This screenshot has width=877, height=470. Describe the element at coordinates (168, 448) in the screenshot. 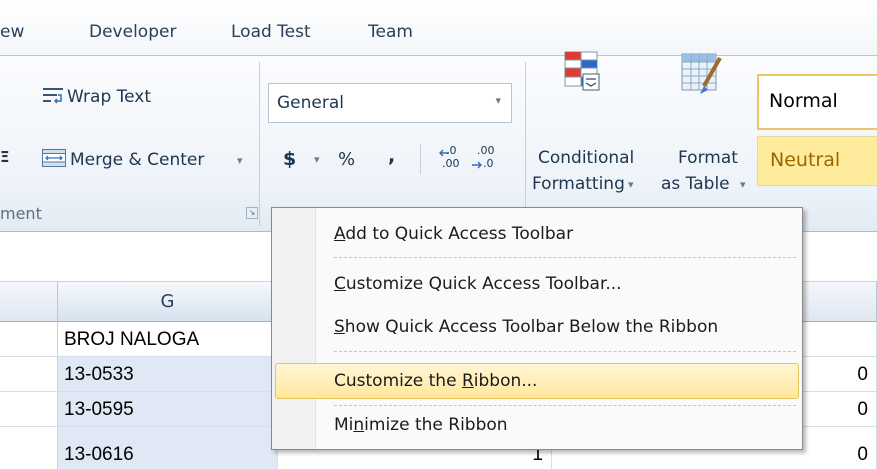

I see `cell-g: 13-0616` at that location.